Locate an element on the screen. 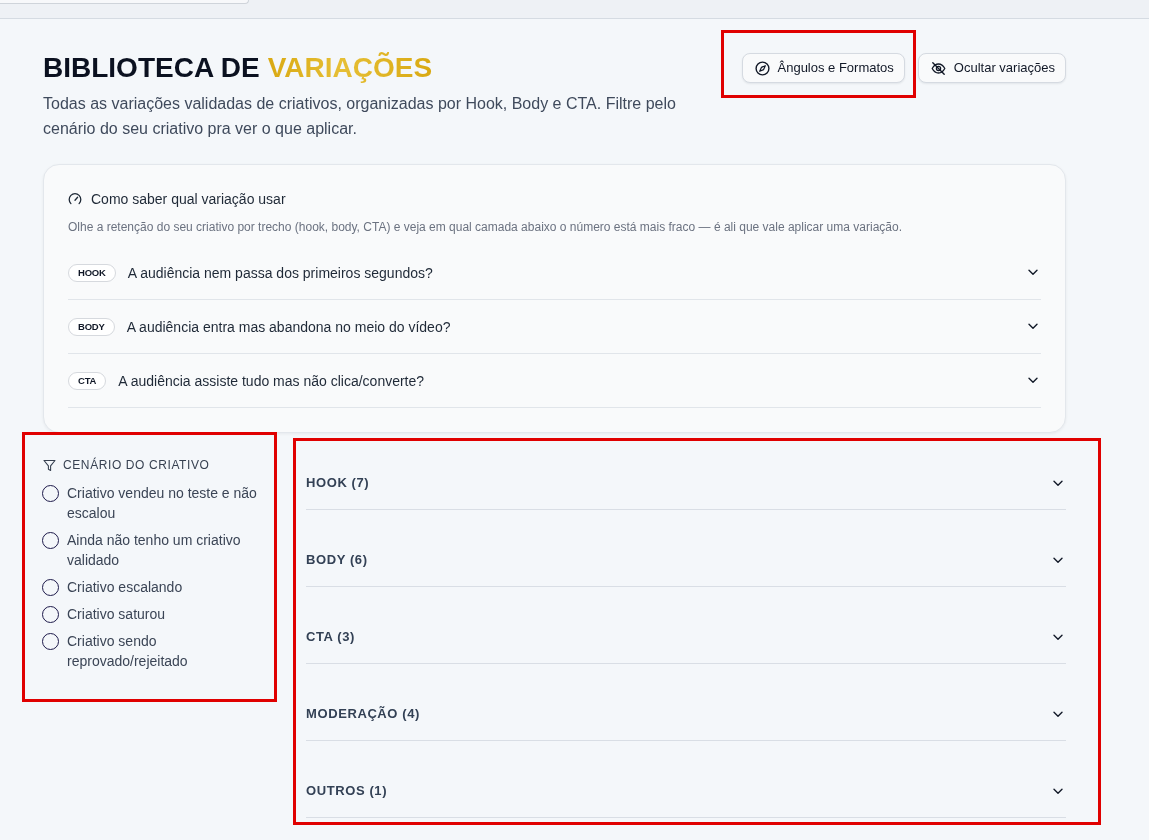 The height and width of the screenshot is (840, 1149). eye-off-icon is located at coordinates (938, 68).